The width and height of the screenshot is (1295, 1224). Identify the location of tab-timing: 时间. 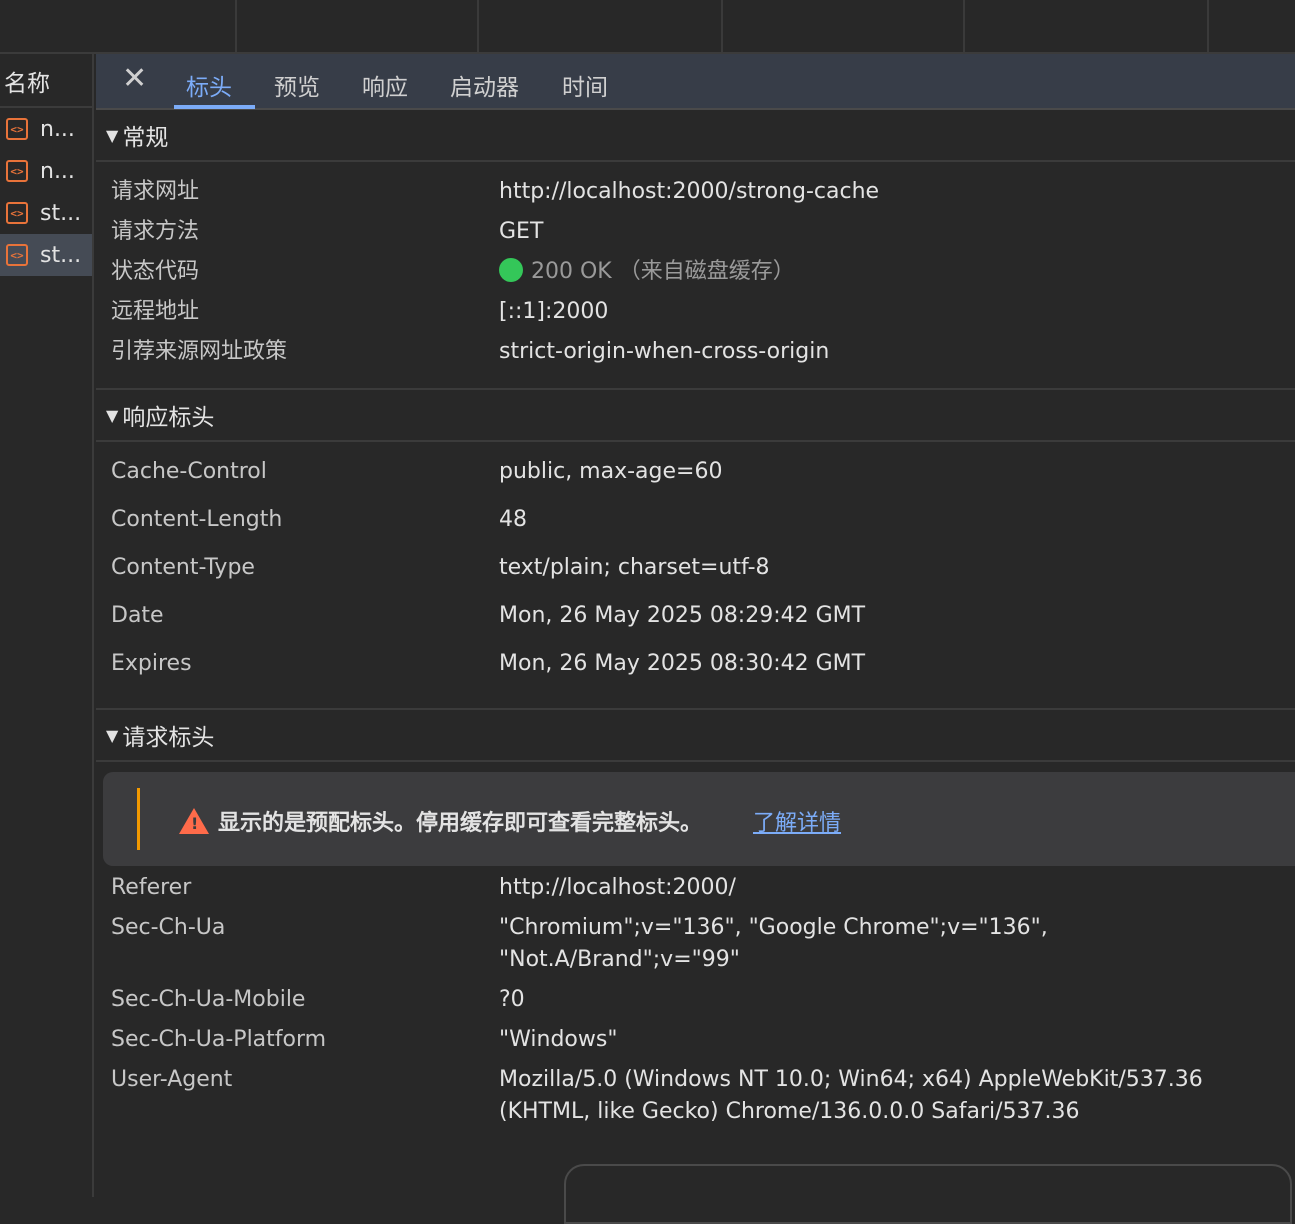
(585, 85).